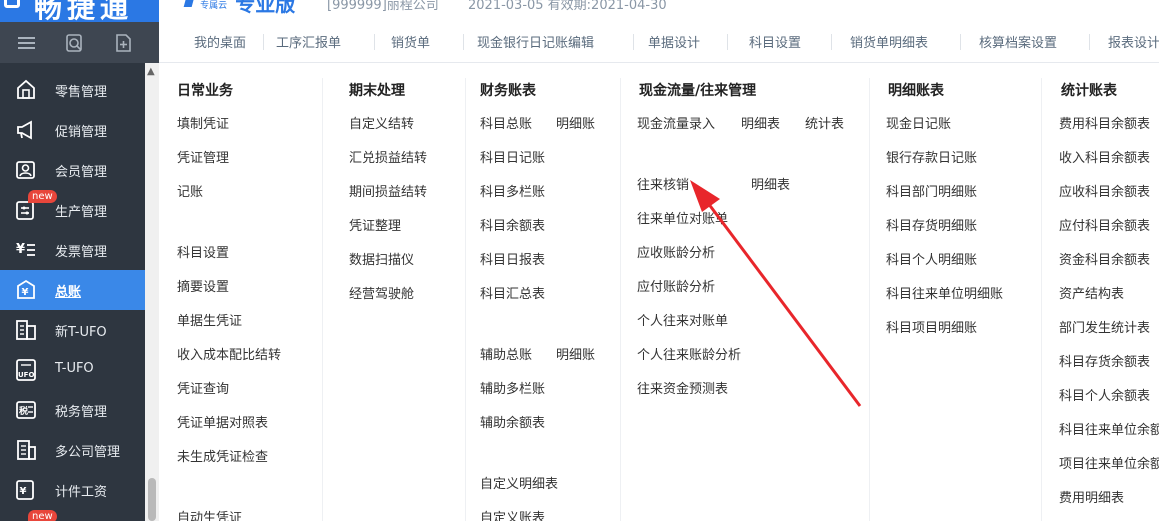 The width and height of the screenshot is (1159, 521). Describe the element at coordinates (824, 122) in the screenshot. I see `menu-item: 统计表` at that location.